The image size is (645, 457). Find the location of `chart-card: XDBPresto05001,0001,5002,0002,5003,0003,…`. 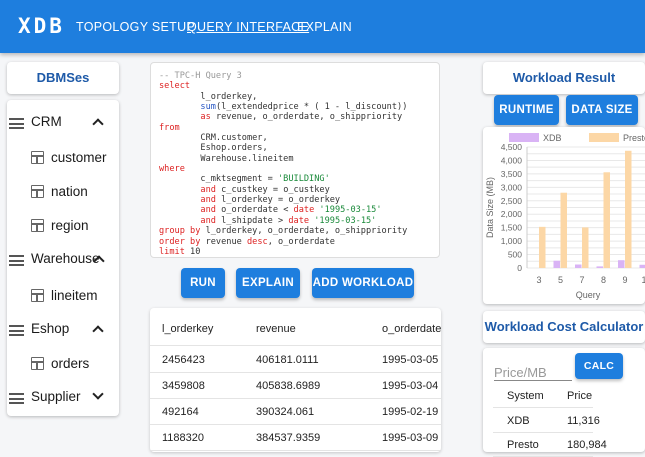

chart-card: XDBPresto05001,0001,5002,0002,5003,0003,… is located at coordinates (564, 215).